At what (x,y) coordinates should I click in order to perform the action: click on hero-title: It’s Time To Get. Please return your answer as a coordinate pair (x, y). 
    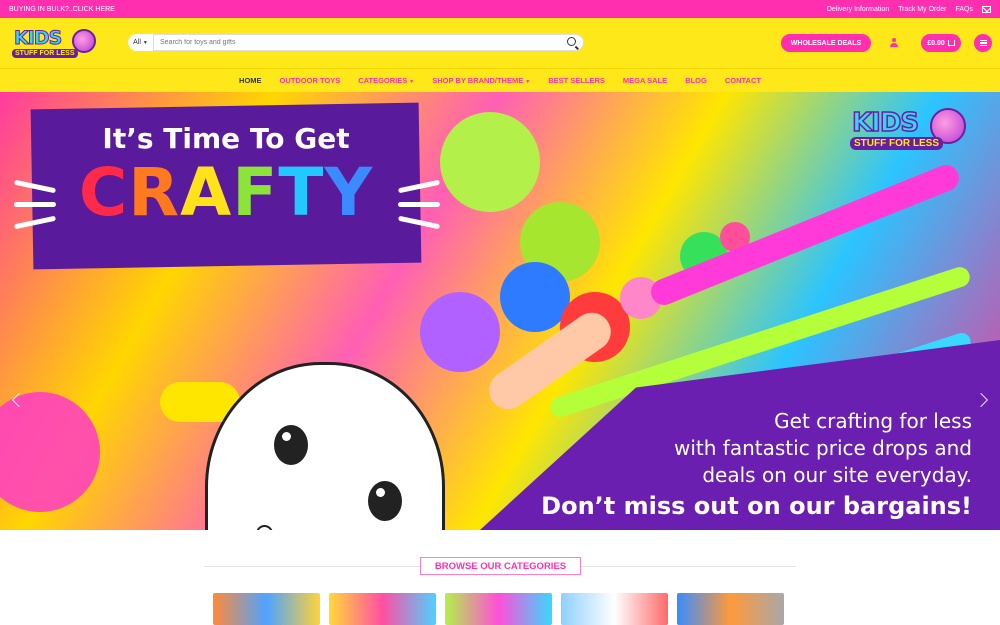
    Looking at the image, I should click on (226, 138).